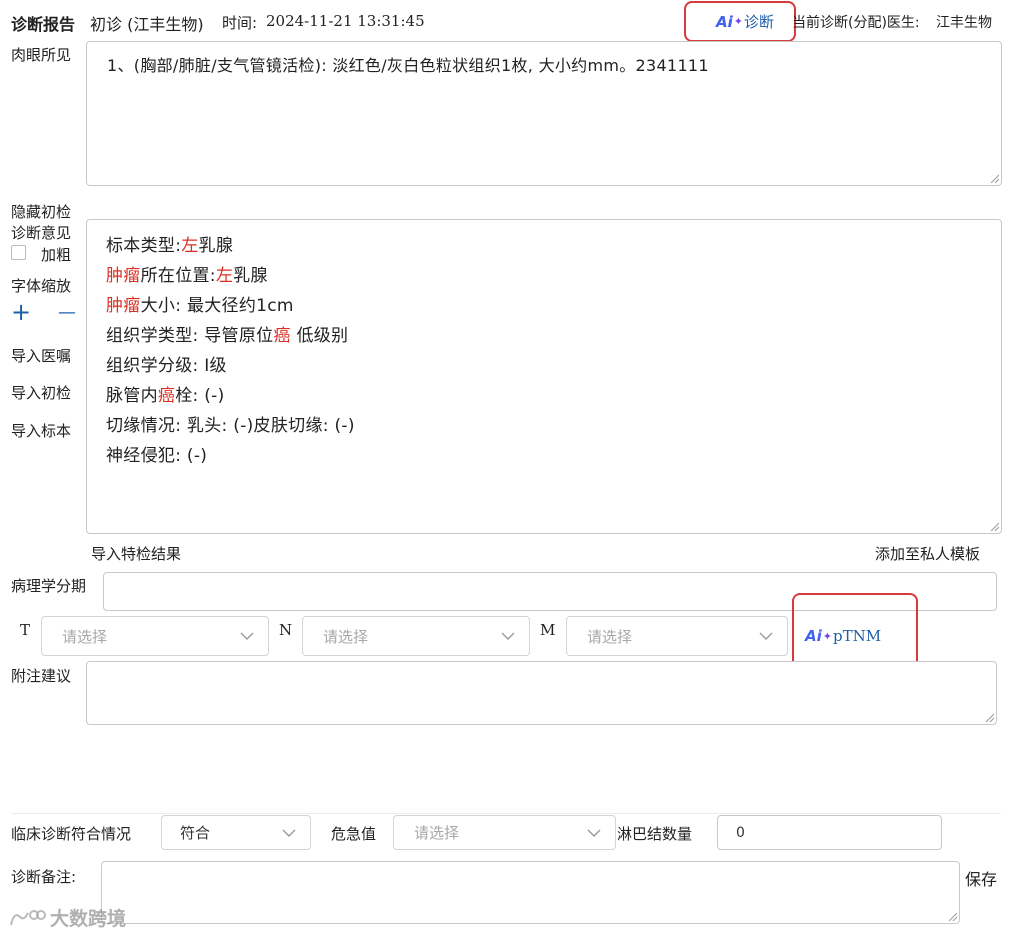 Image resolution: width=1017 pixels, height=938 pixels. I want to click on lymph-count-value: 0, so click(740, 832).